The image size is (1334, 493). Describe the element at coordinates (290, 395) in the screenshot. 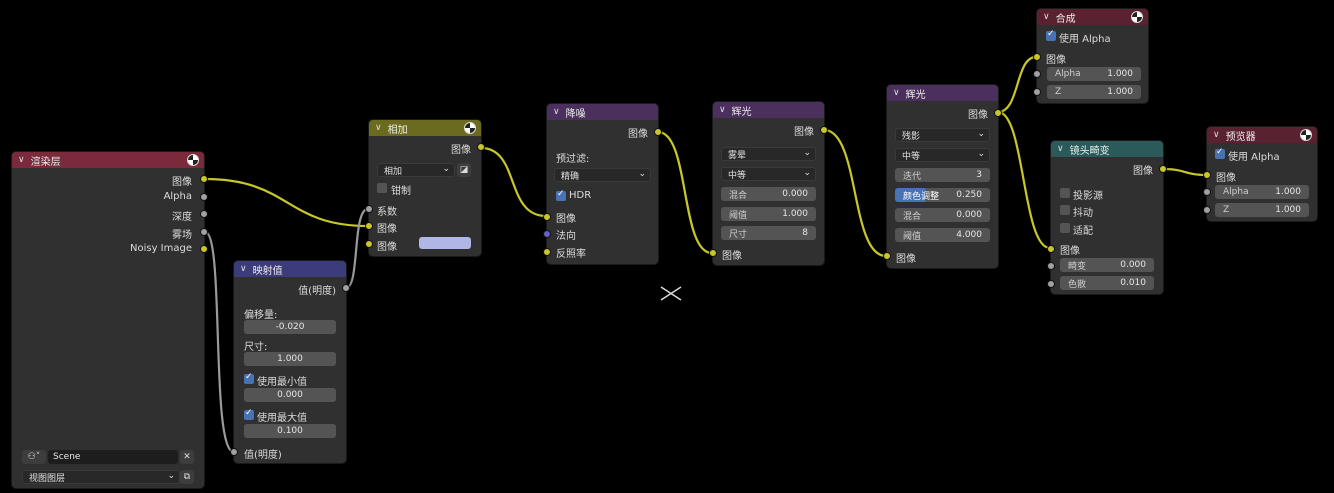

I see `min-field: 0.000` at that location.